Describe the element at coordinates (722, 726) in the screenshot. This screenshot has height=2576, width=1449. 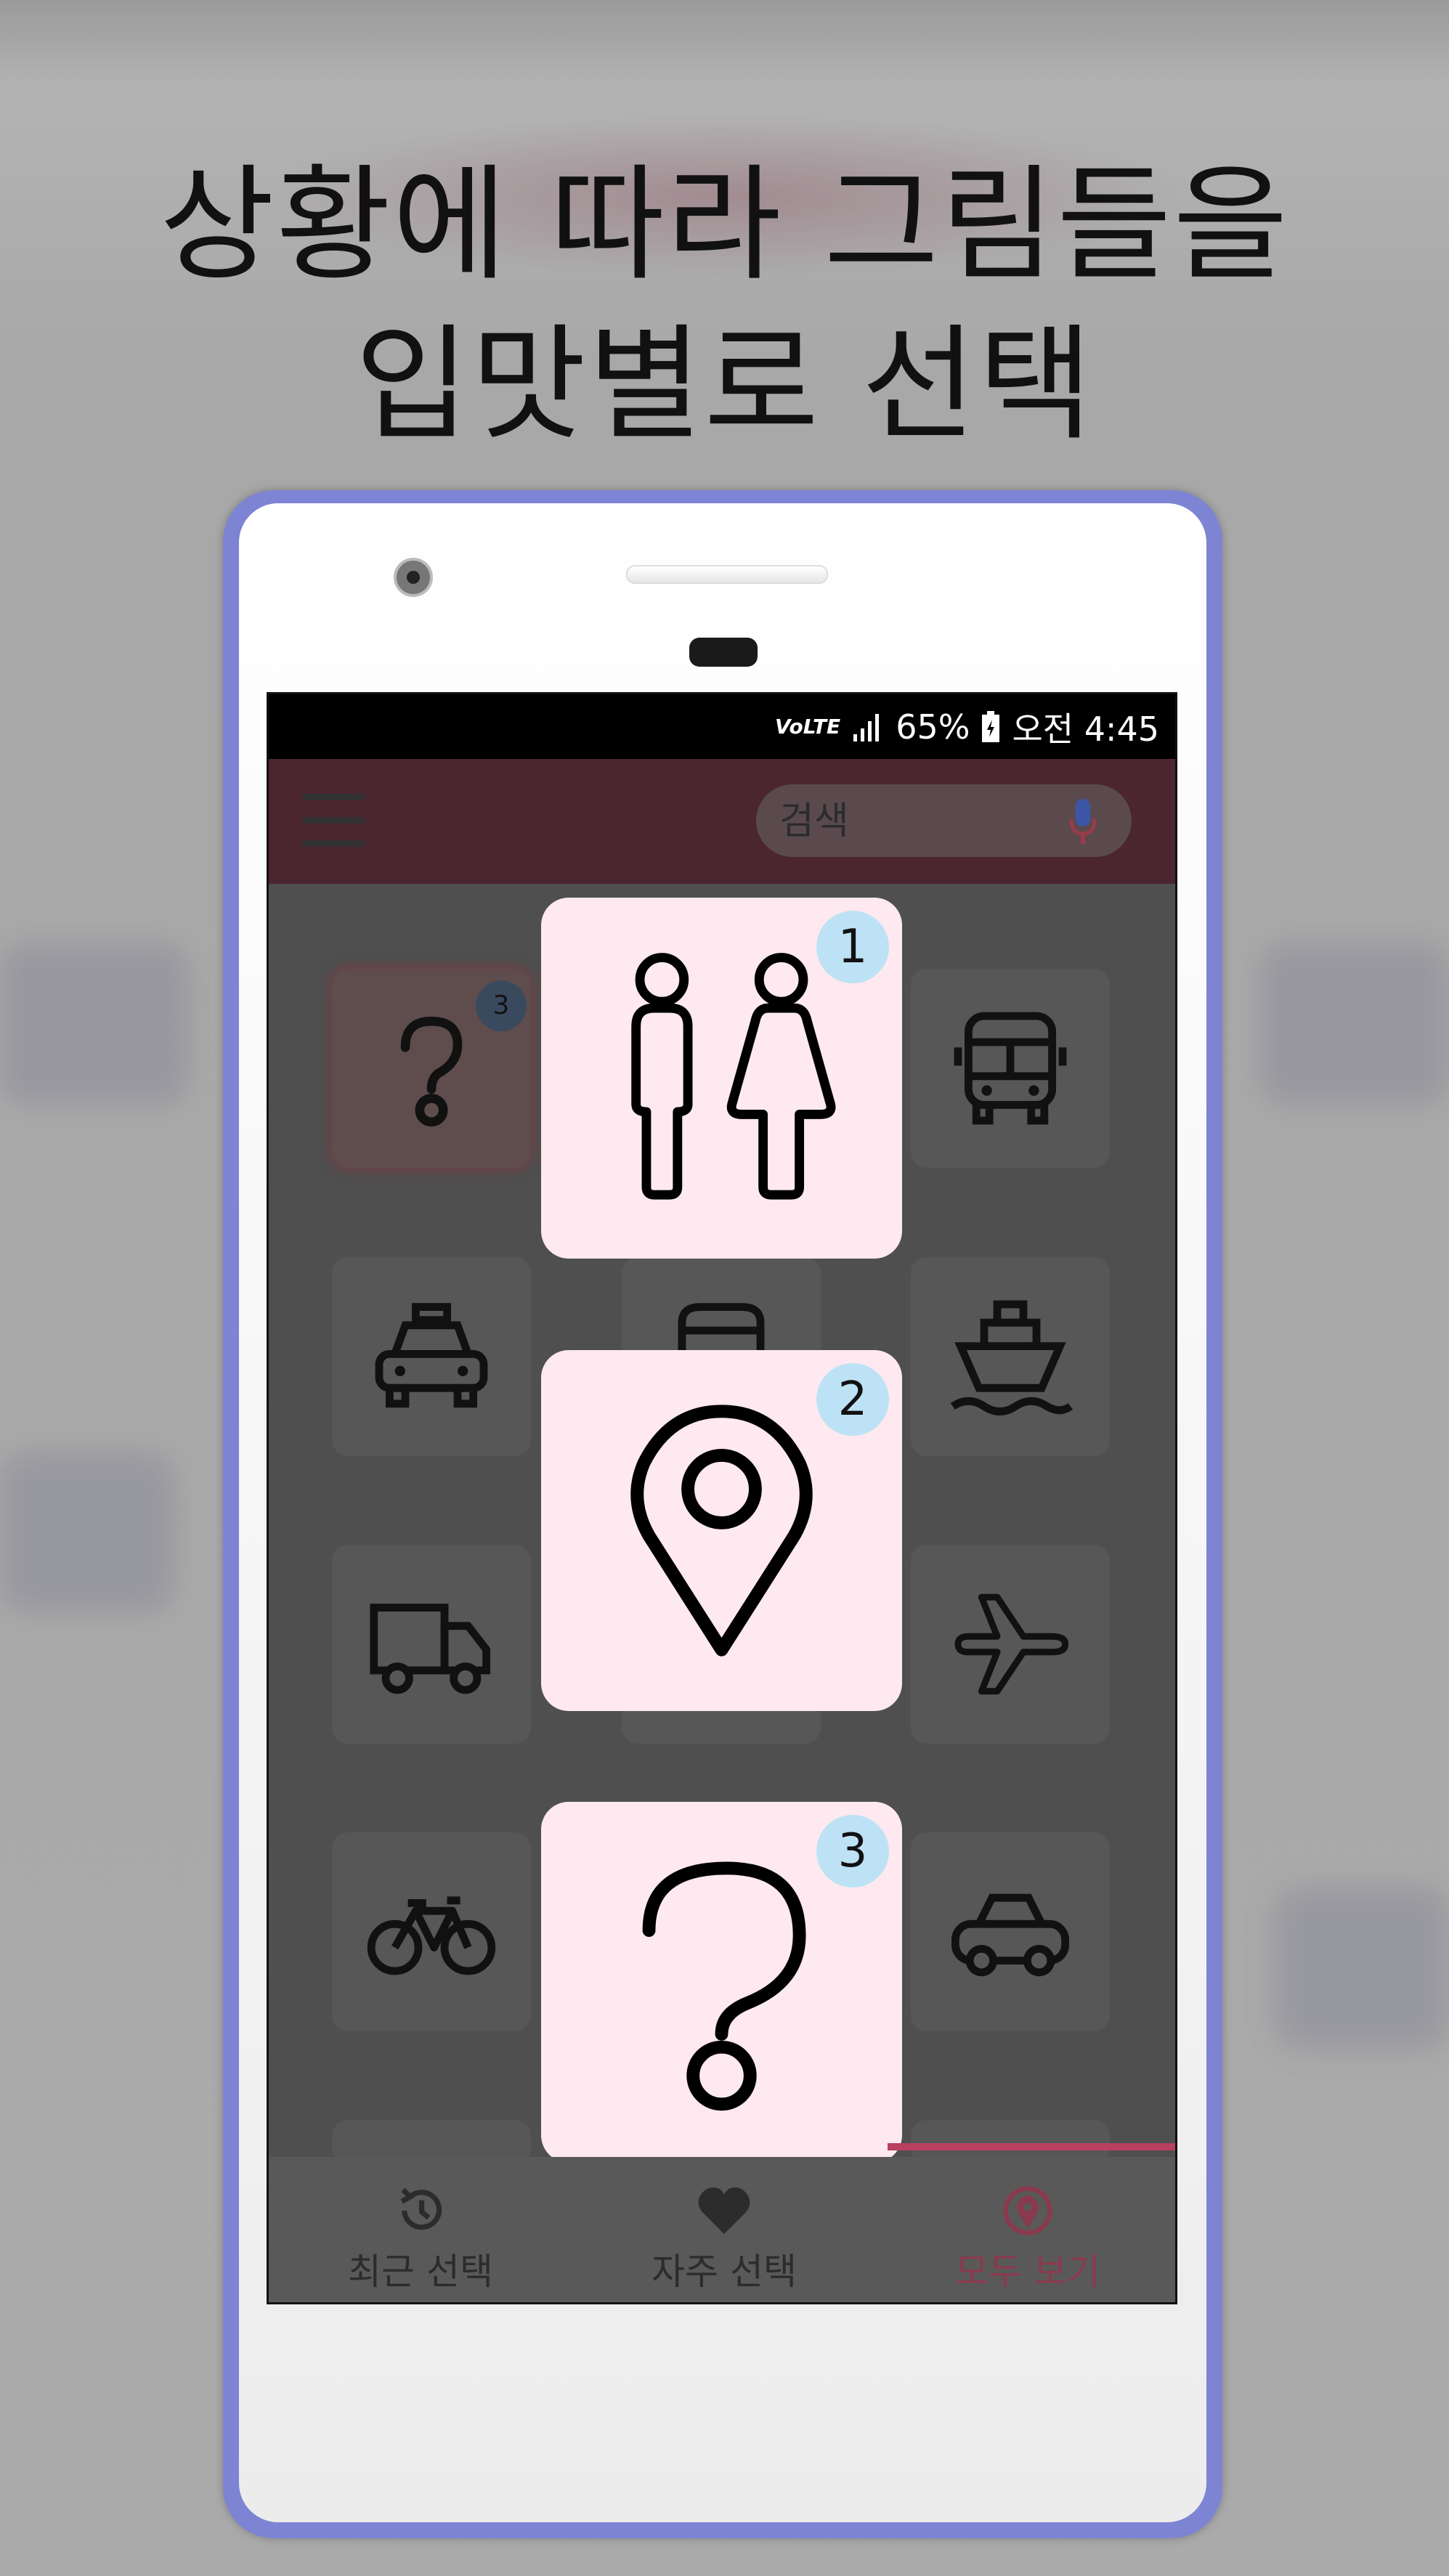
I see `status-bar: VoLTE 65% 오전 4:45` at that location.